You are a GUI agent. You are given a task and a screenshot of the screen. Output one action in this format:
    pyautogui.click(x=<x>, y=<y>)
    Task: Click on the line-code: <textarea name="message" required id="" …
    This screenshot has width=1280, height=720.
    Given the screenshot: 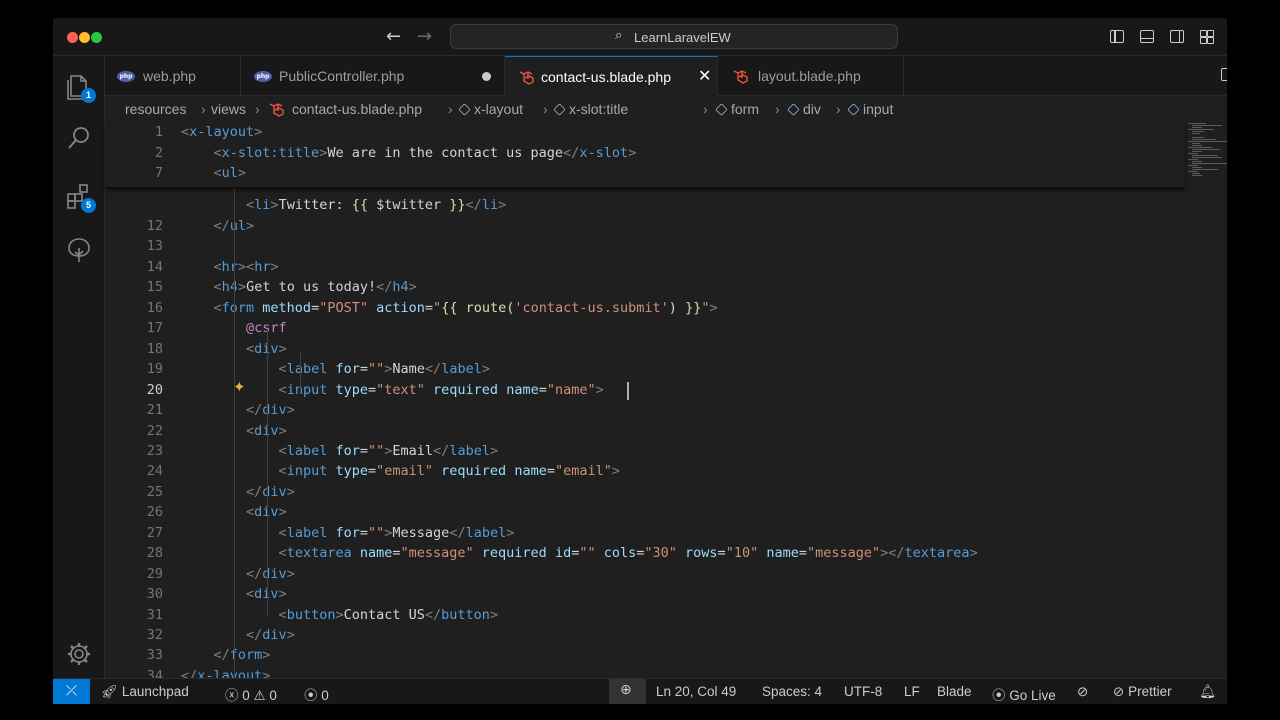 What is the action you would take?
    pyautogui.click(x=628, y=553)
    